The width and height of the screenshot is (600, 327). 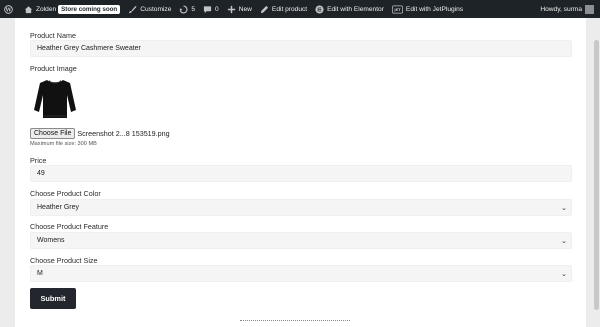 I want to click on feature-label: Choose Product Feature, so click(x=69, y=226).